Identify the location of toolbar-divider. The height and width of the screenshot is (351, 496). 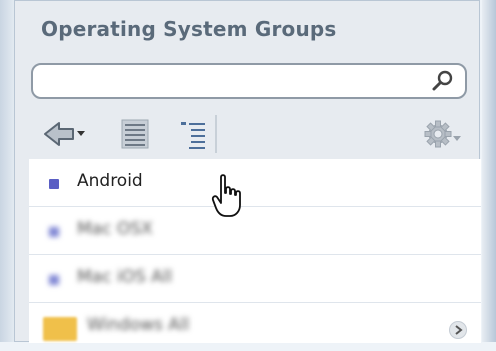
(216, 134).